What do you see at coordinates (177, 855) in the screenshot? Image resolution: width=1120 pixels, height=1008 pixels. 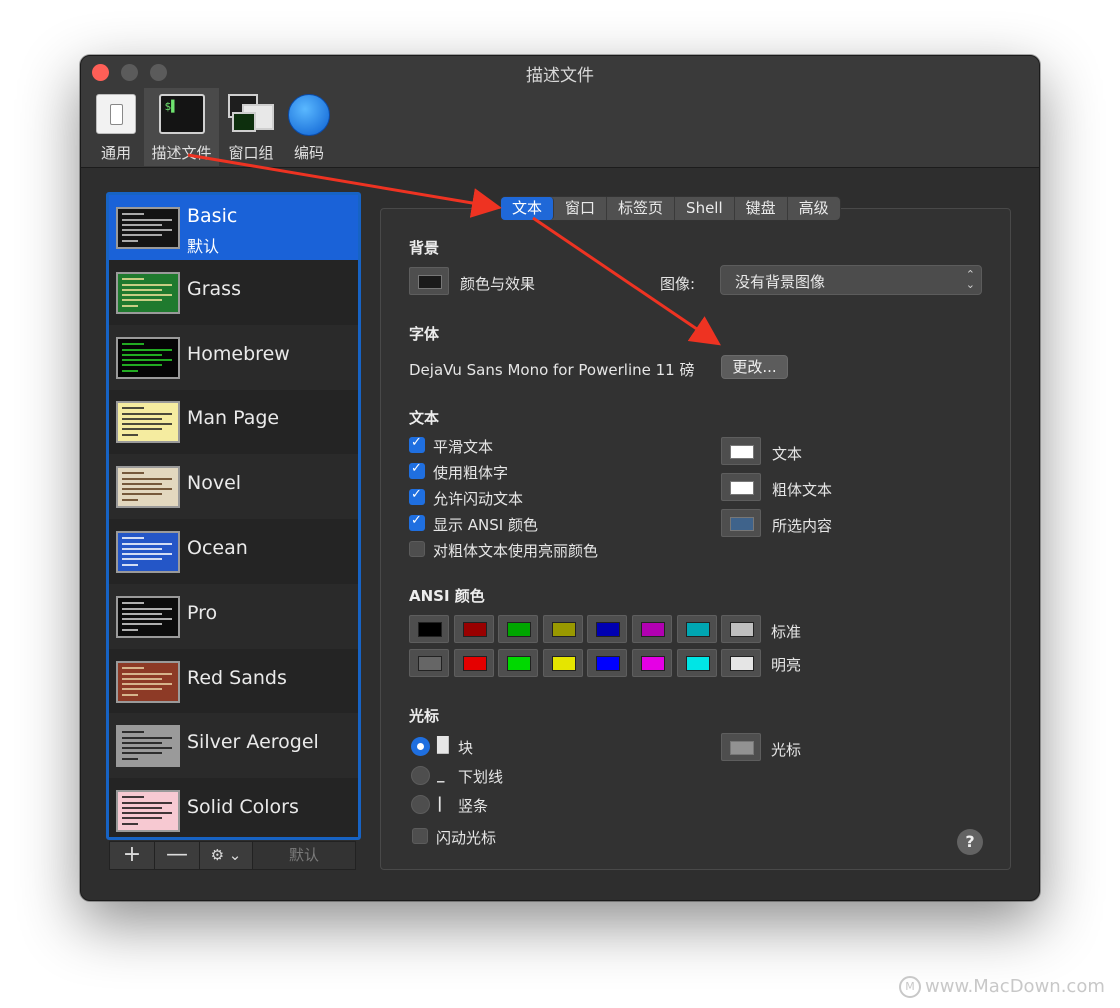 I see `remove-profile-button: —` at bounding box center [177, 855].